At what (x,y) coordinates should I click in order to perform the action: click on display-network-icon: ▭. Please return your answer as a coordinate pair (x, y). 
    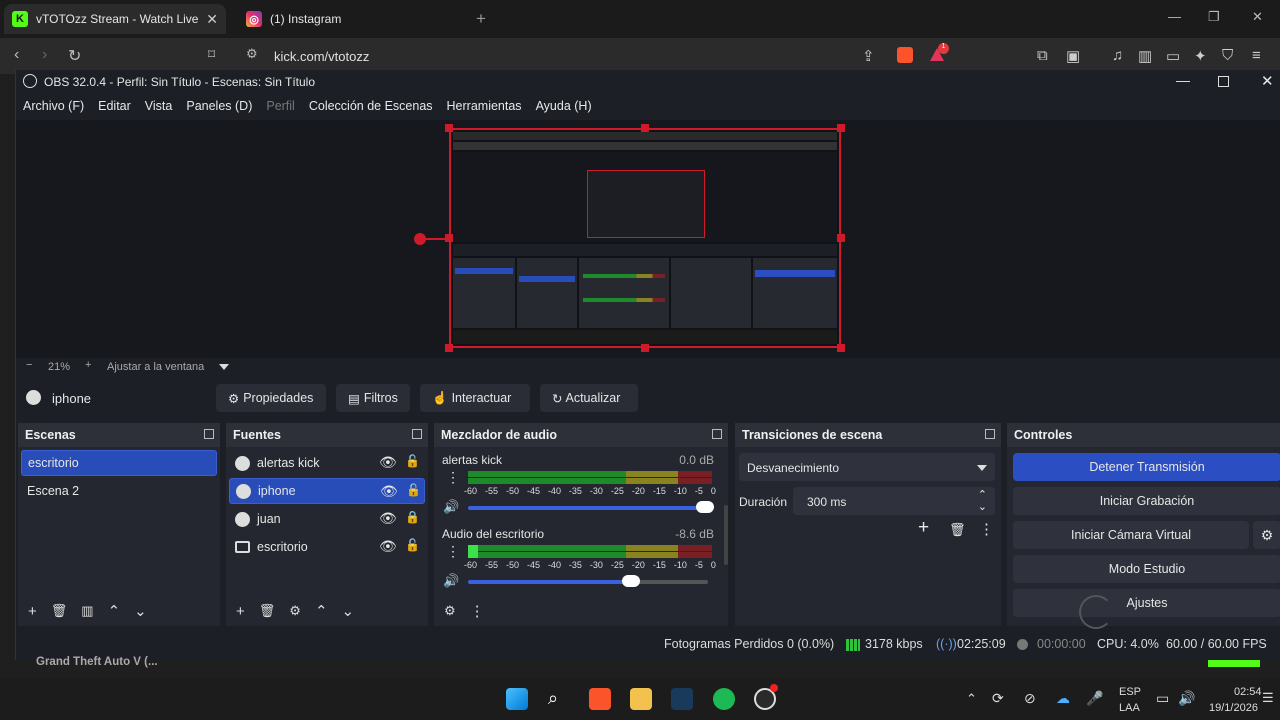
    Looking at the image, I should click on (1162, 698).